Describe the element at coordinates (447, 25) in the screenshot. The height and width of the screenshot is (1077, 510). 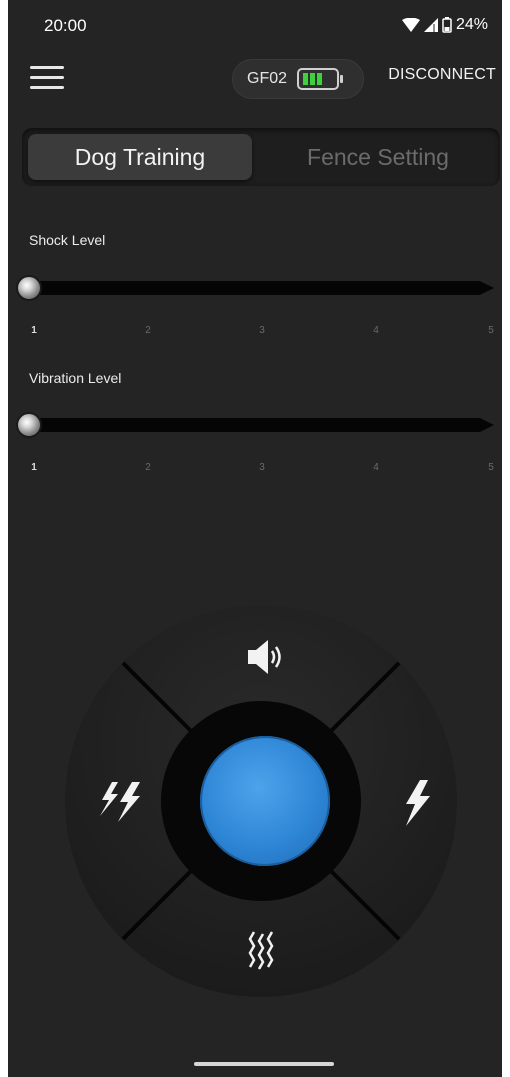
I see `battery-status-icon` at that location.